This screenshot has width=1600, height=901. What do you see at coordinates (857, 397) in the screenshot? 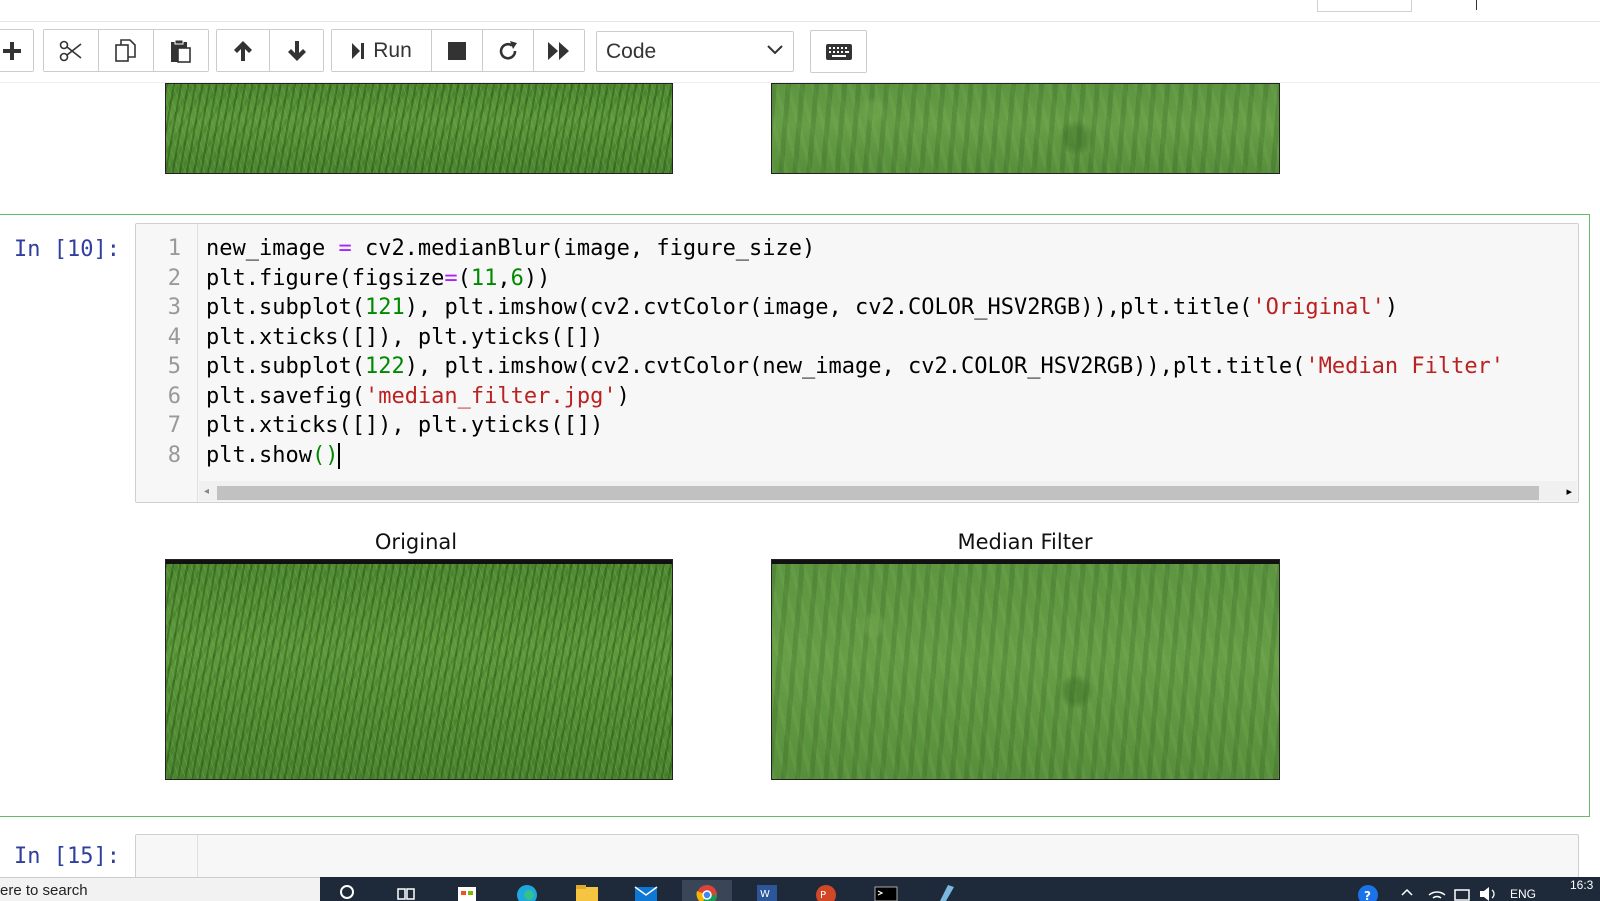
I see `code-line: 6 plt.savefig('median_filter.jpg')` at bounding box center [857, 397].